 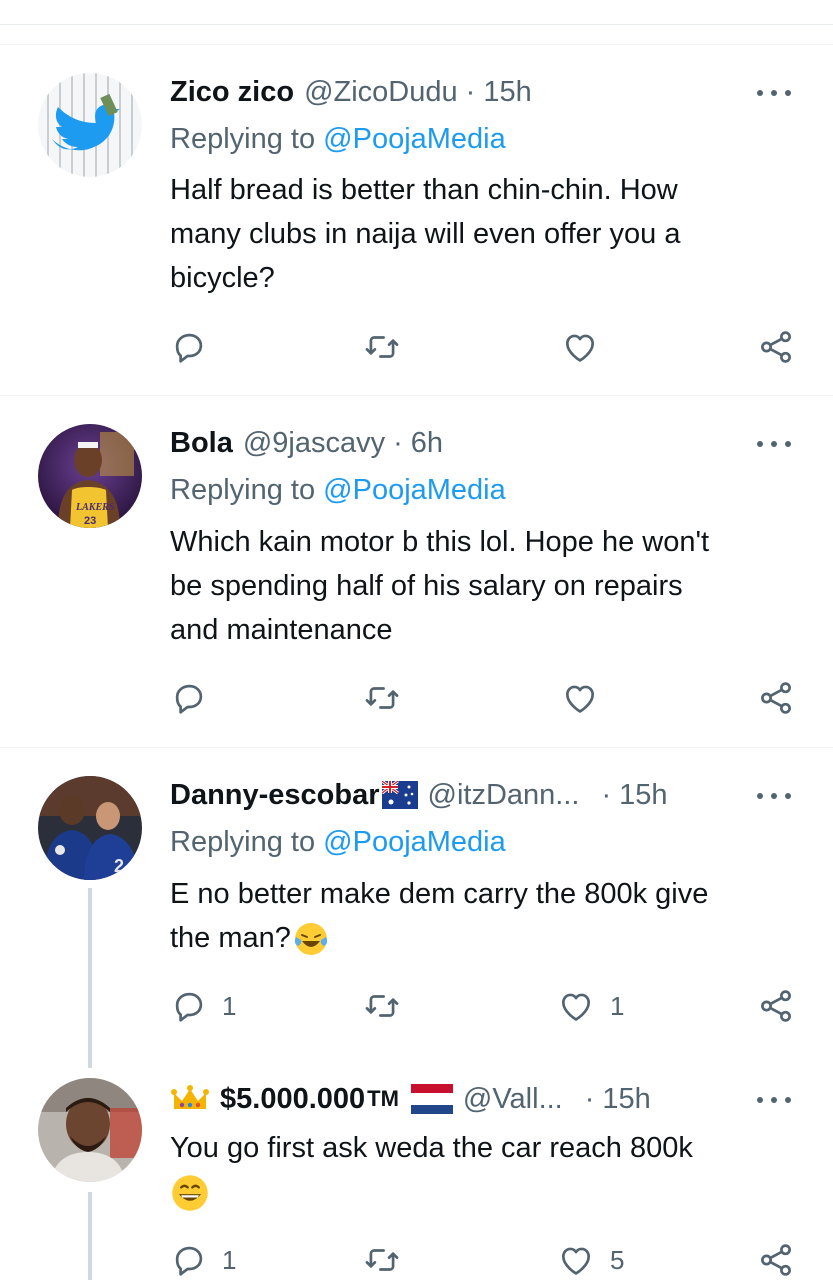 I want to click on tweet-text-line: the man?, so click(x=230, y=938).